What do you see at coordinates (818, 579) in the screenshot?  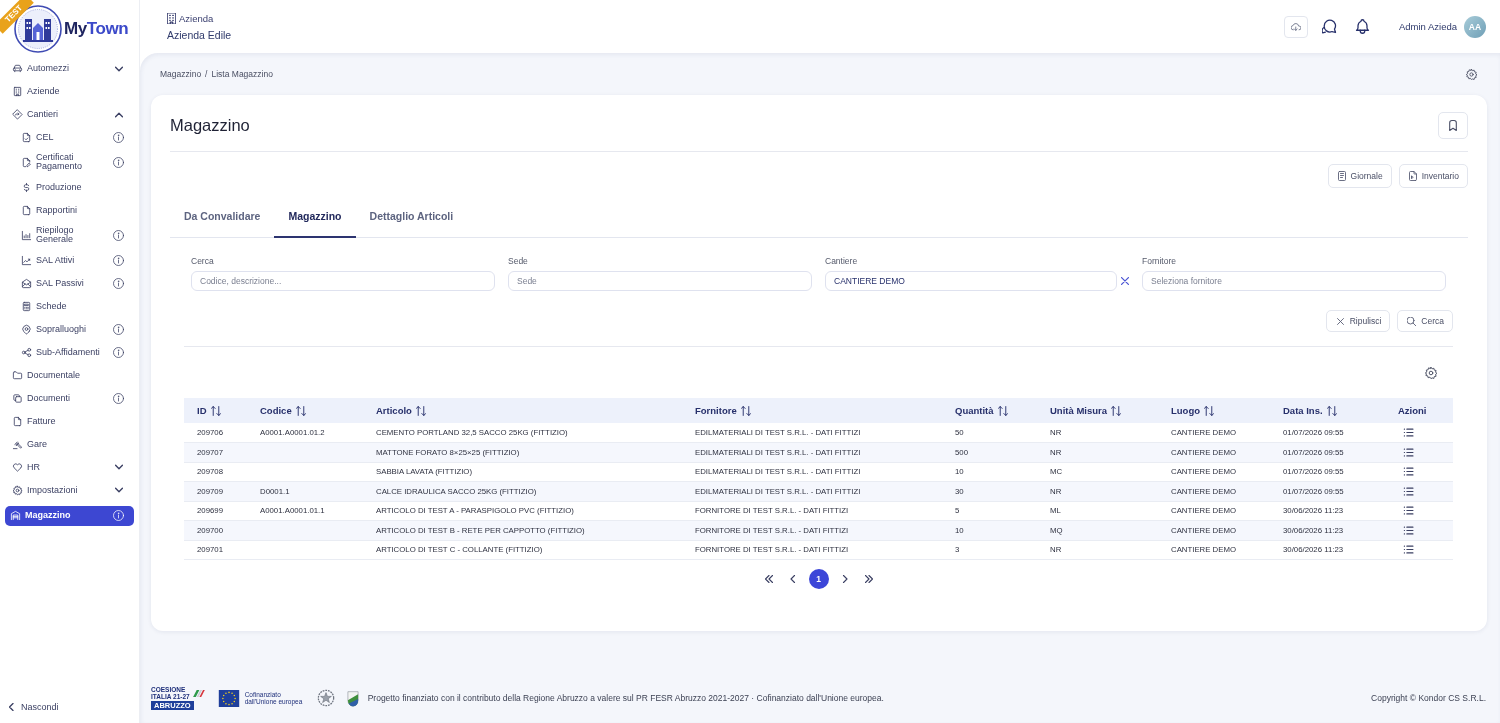 I see `page-button: 1` at bounding box center [818, 579].